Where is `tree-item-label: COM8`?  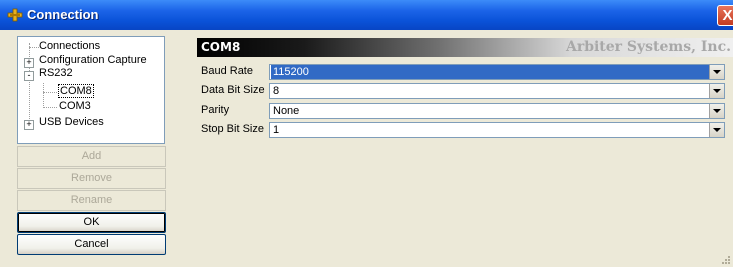 tree-item-label: COM8 is located at coordinates (76, 91).